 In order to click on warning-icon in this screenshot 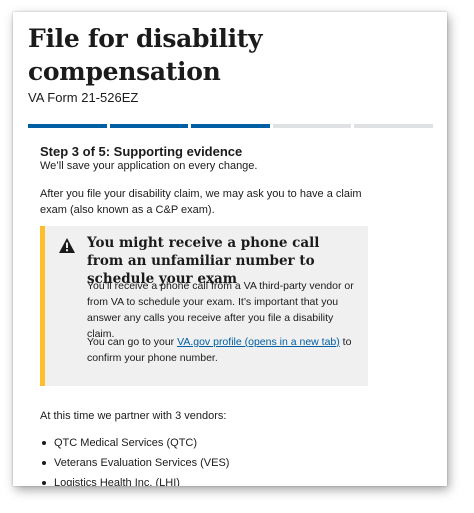, I will do `click(67, 245)`.